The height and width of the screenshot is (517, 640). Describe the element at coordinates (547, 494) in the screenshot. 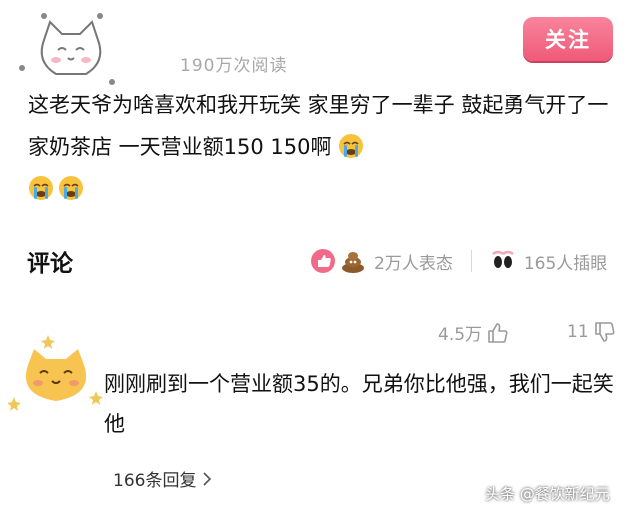

I see `watermark: 头条 @餐饮新纪元` at that location.